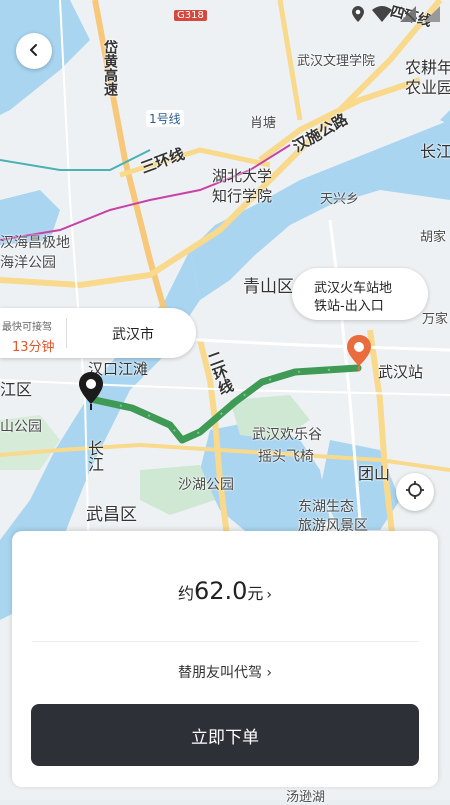 Image resolution: width=450 pixels, height=805 pixels. Describe the element at coordinates (21, 427) in the screenshot. I see `map-label: 山公园` at that location.